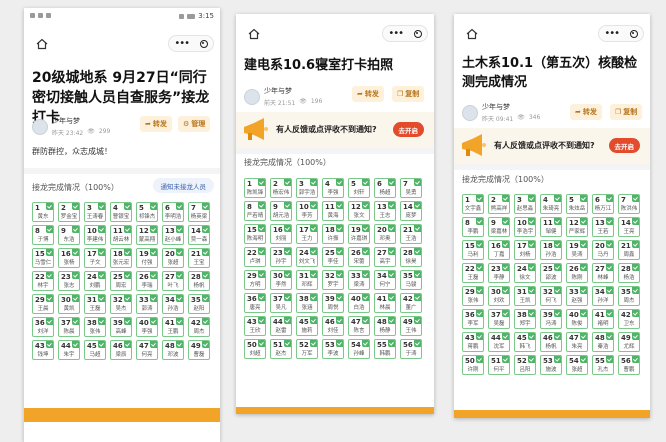 The height and width of the screenshot is (442, 666). What do you see at coordinates (255, 280) in the screenshot?
I see `checkin-cell: 29 方明` at bounding box center [255, 280].